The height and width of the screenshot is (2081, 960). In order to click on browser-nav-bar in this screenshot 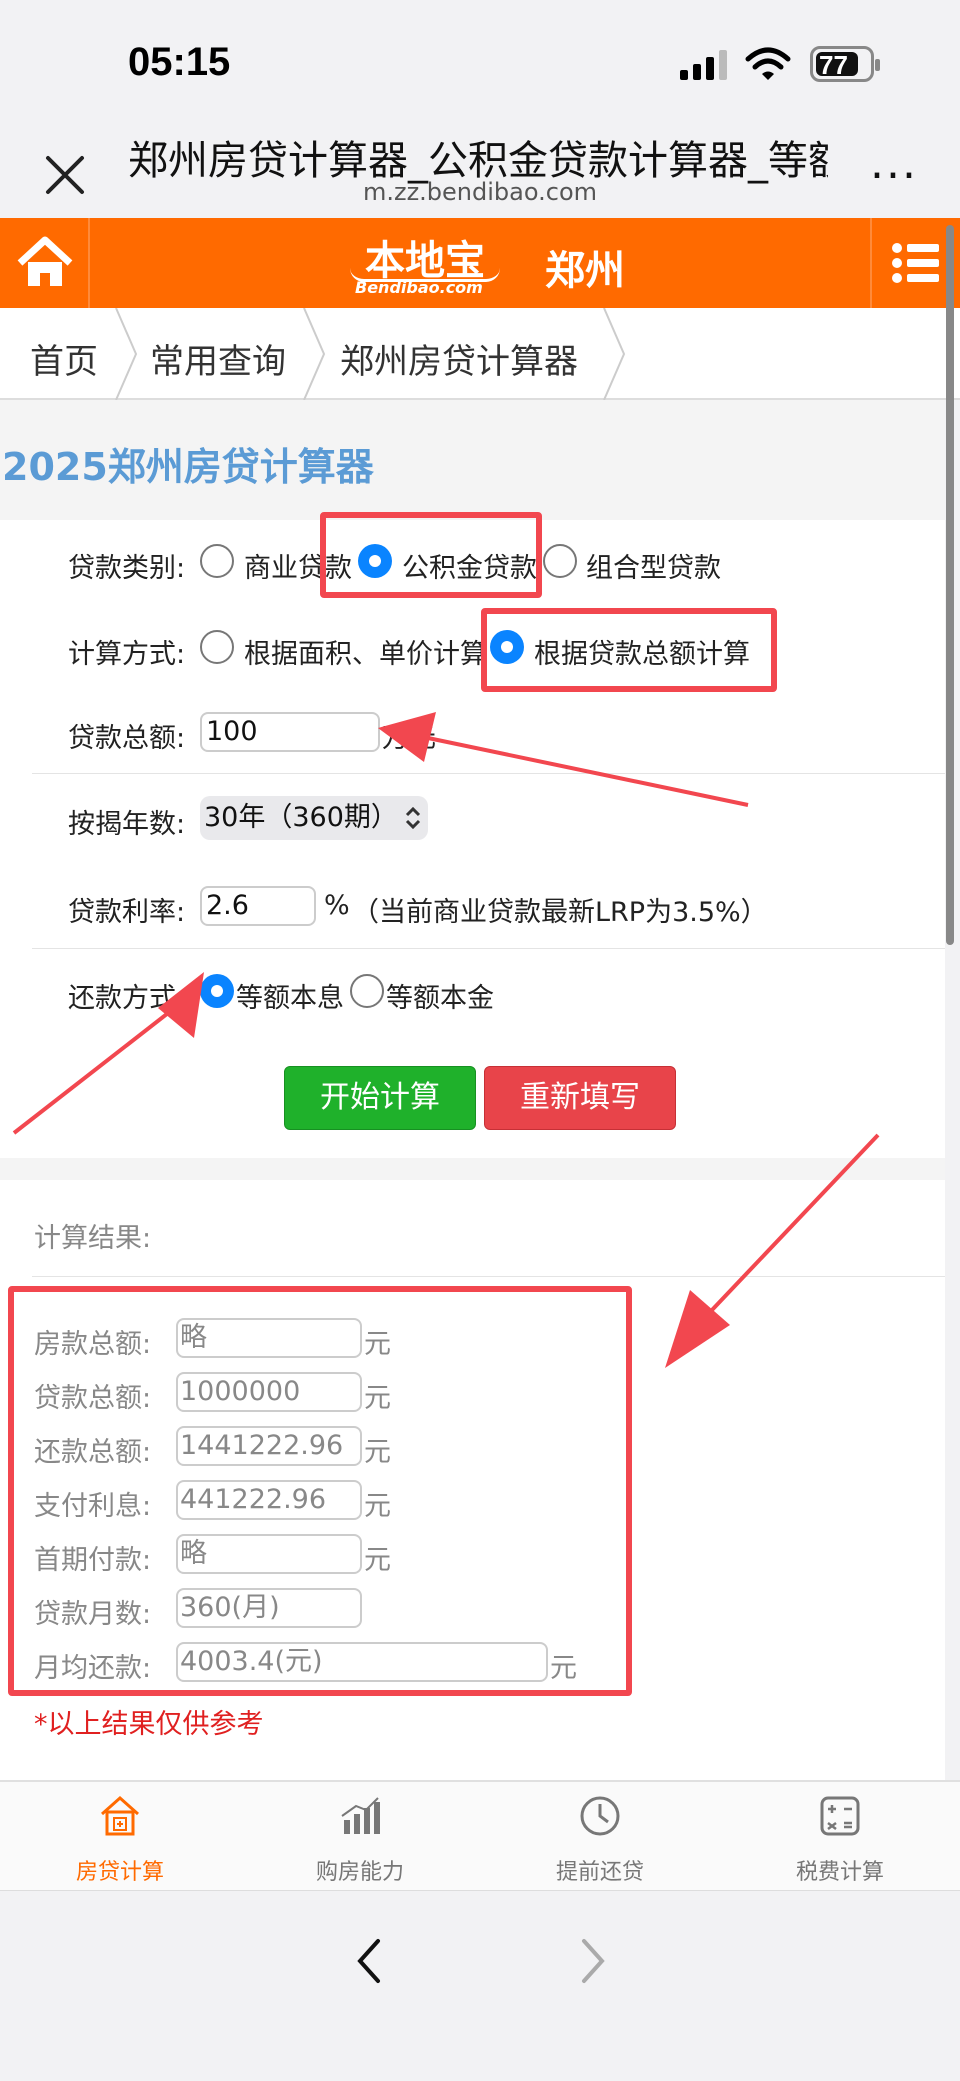, I will do `click(480, 1985)`.